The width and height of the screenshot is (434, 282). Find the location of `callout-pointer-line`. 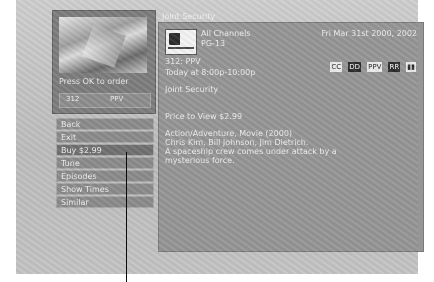

callout-pointer-line is located at coordinates (126, 217).